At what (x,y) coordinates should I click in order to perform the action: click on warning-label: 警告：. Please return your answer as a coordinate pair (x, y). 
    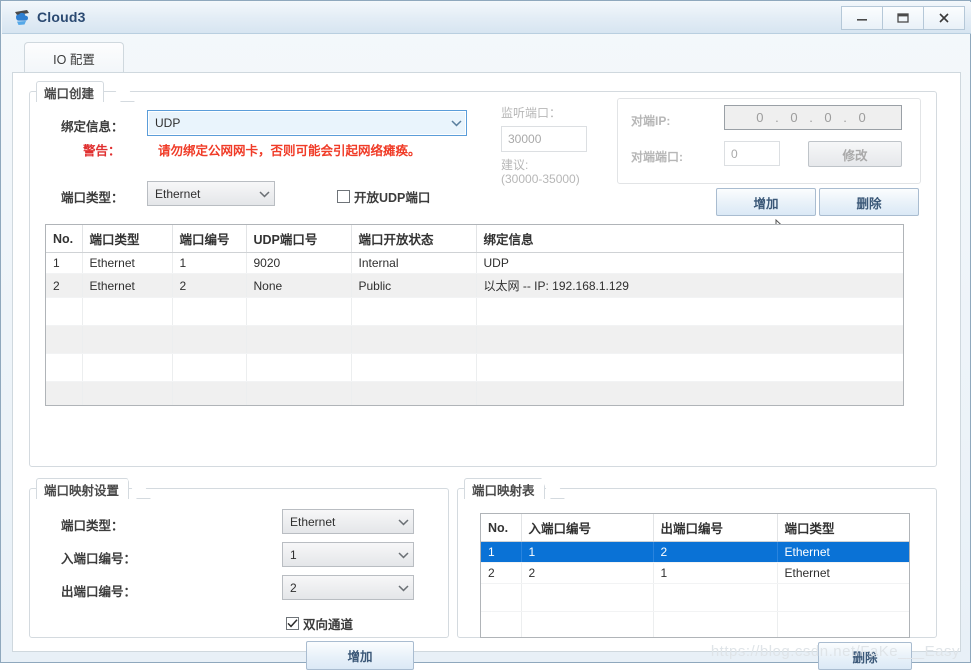
    Looking at the image, I should click on (102, 151).